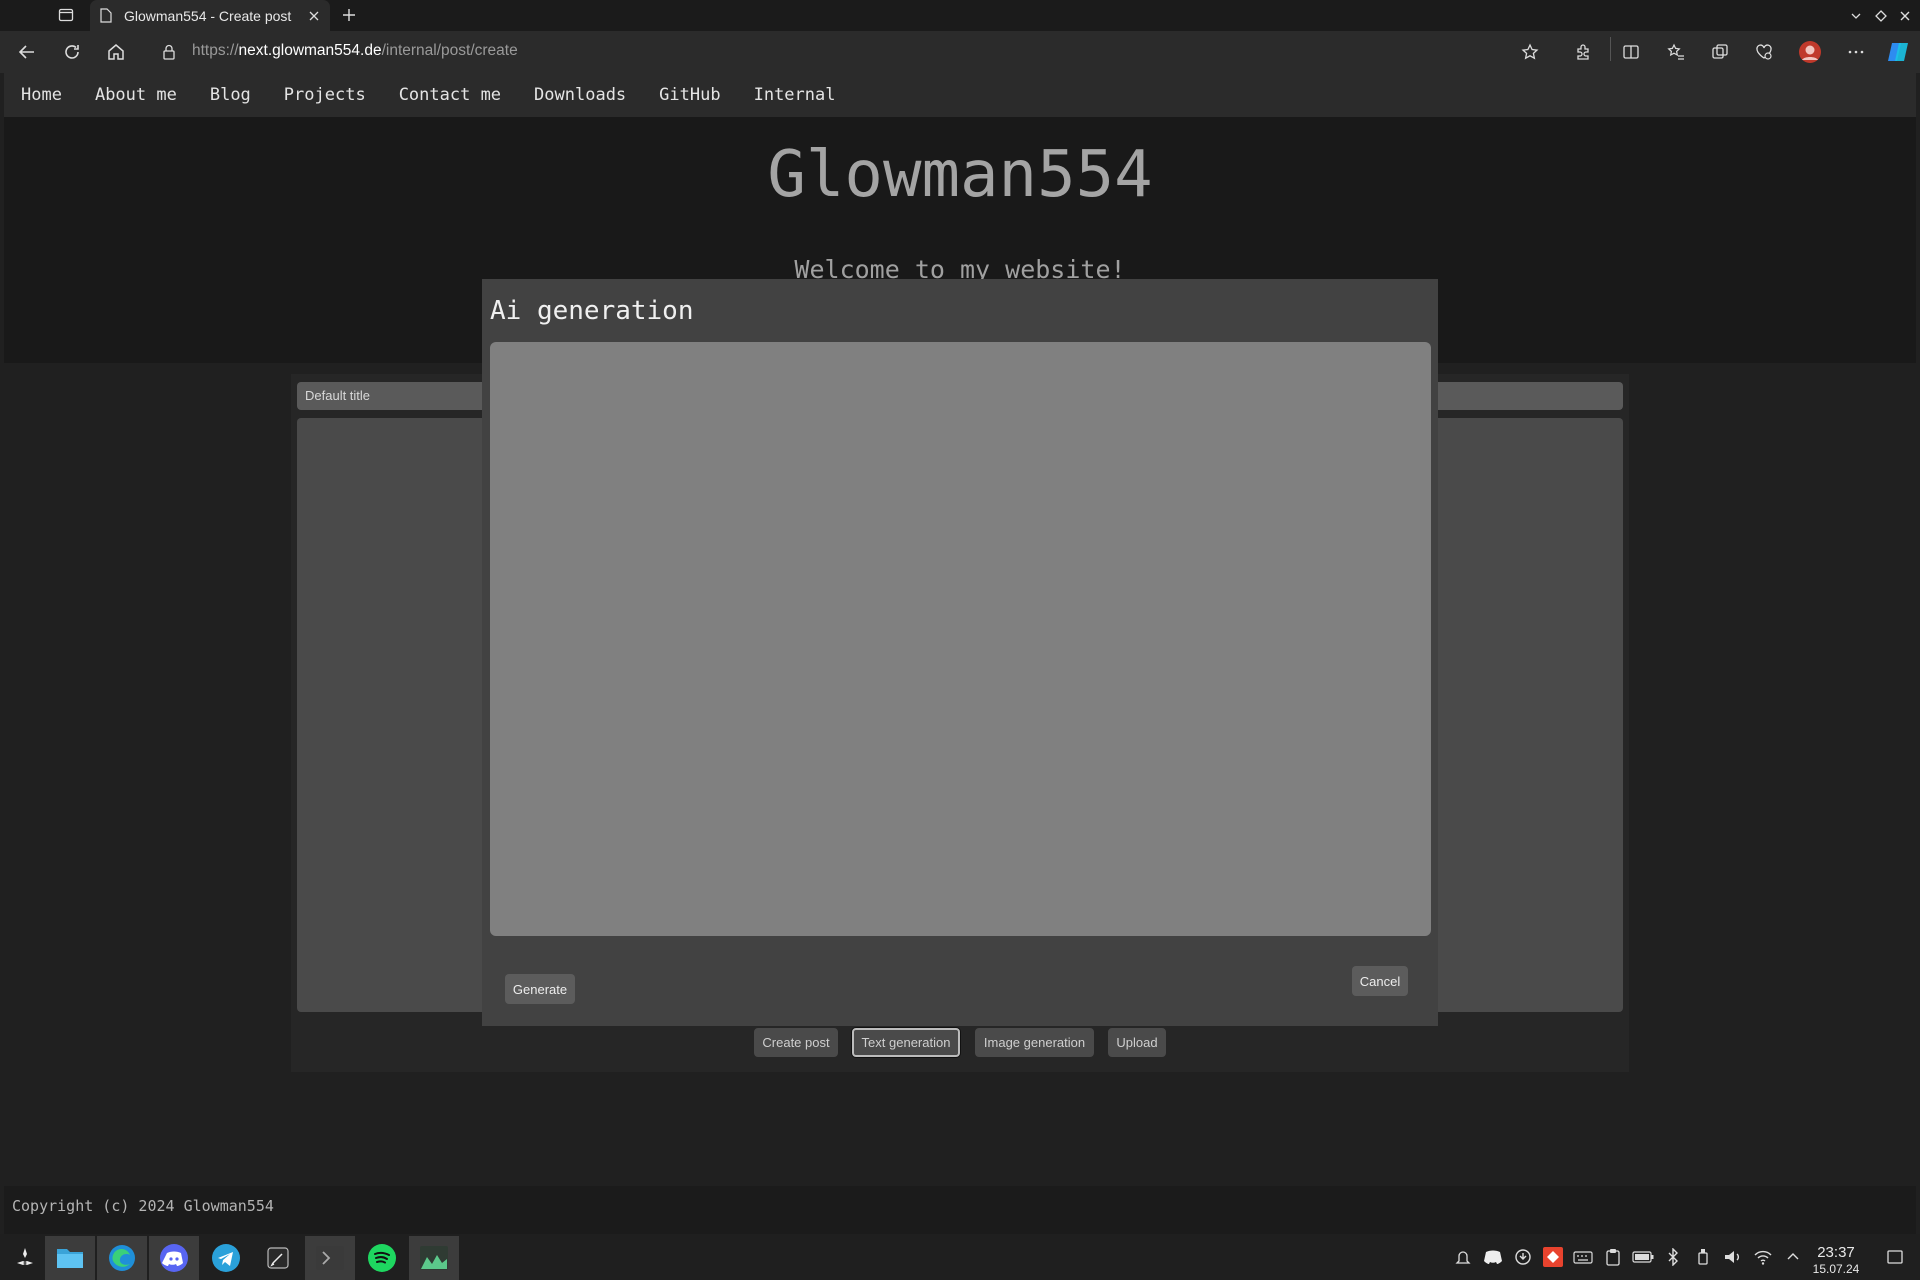  I want to click on wifi-tray-icon, so click(1763, 1257).